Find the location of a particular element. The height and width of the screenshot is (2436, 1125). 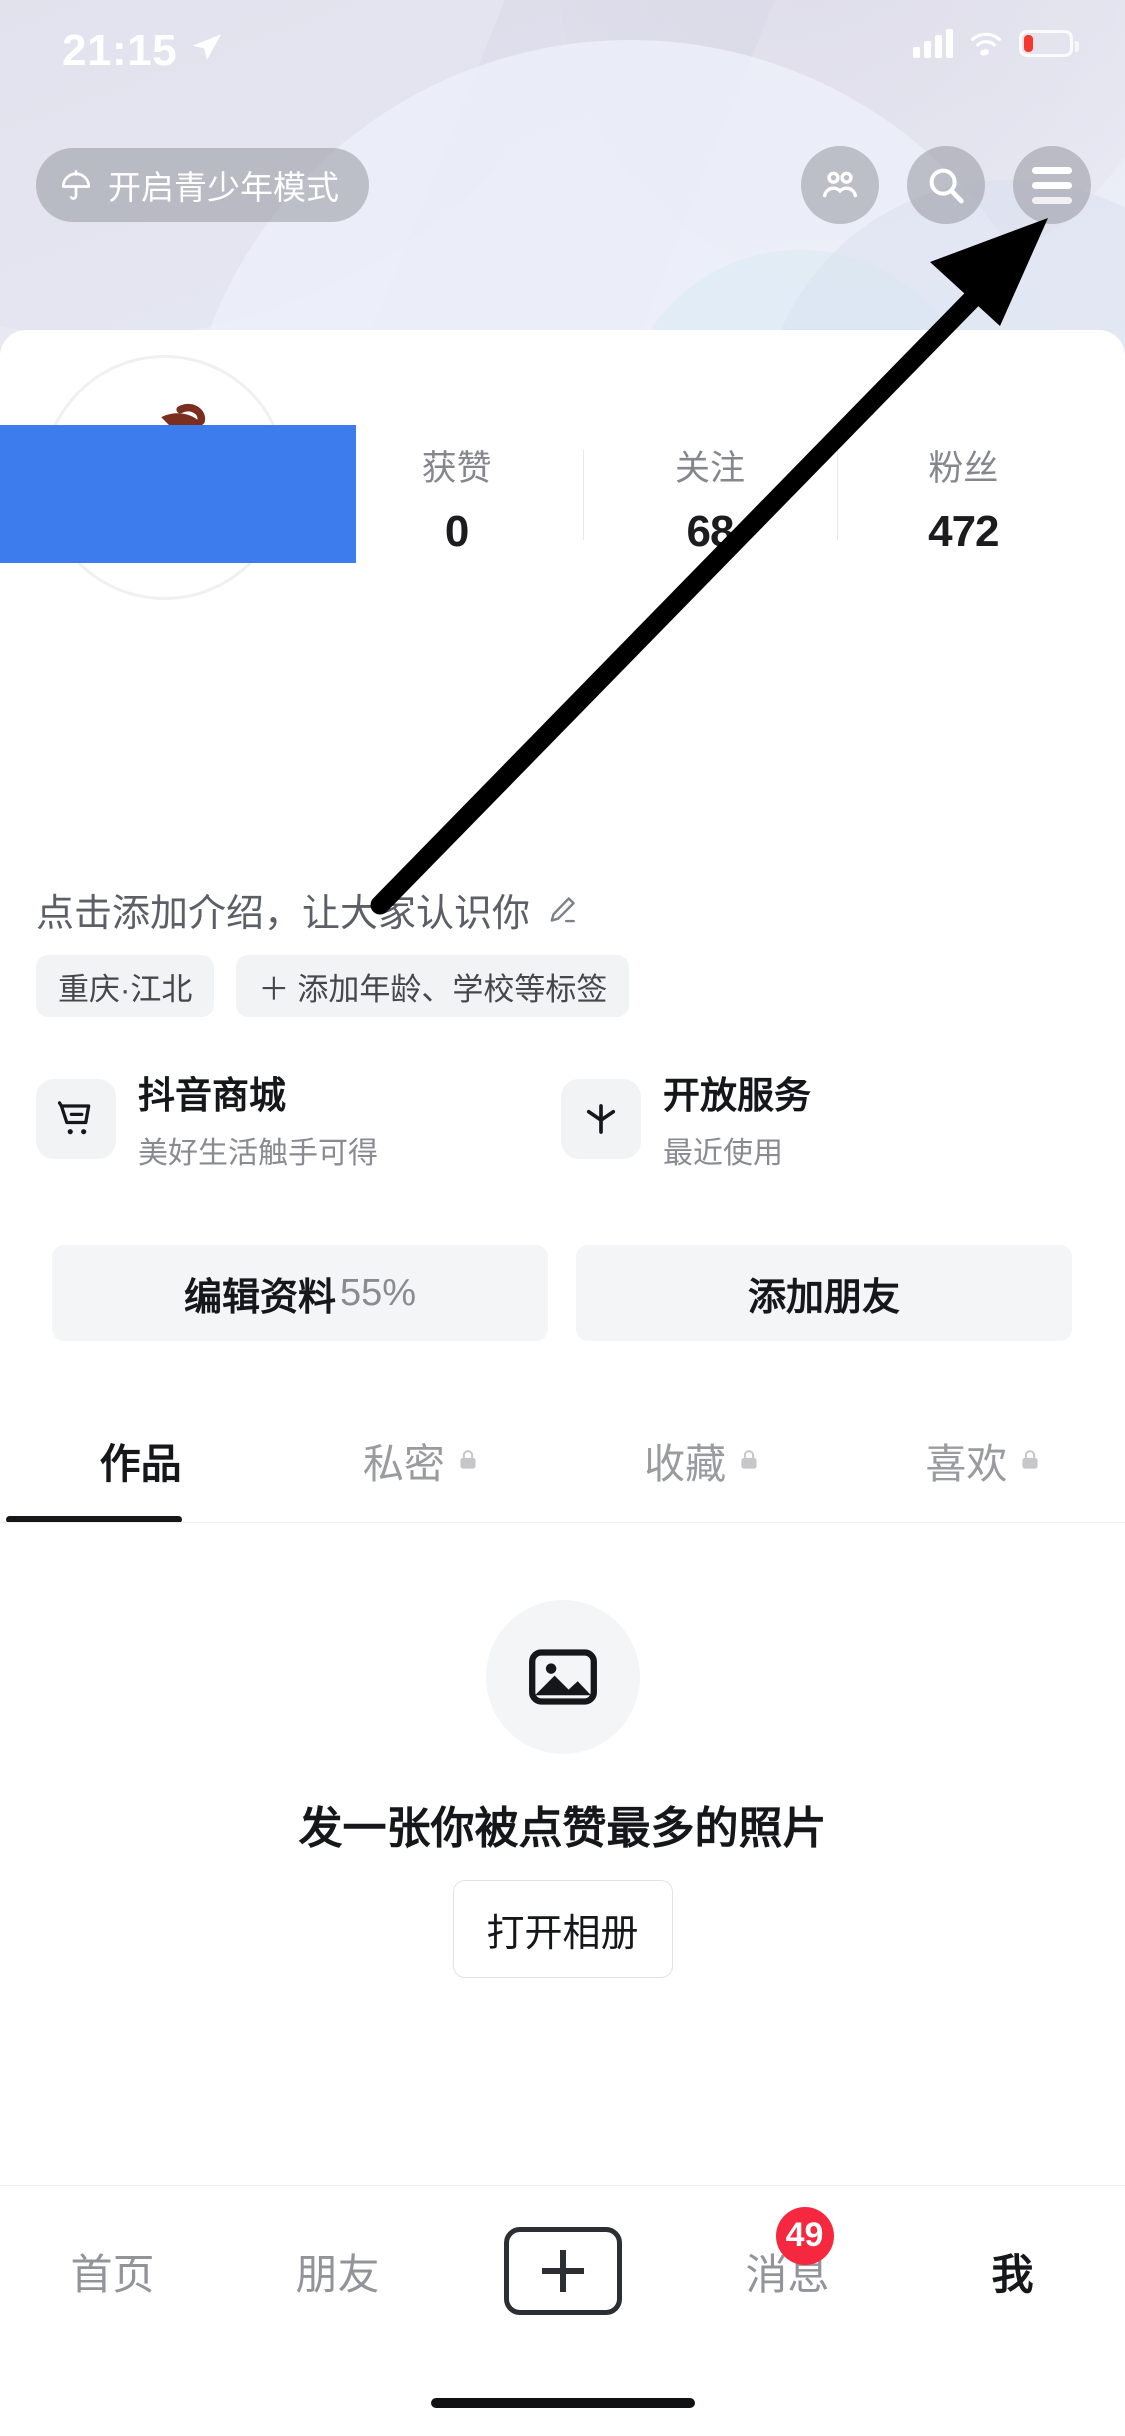

nav-label: 朋友 is located at coordinates (337, 2274).